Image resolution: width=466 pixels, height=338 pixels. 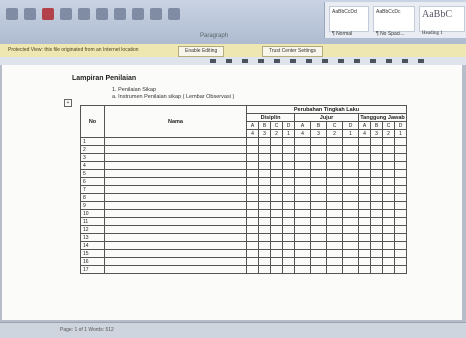 What do you see at coordinates (68, 103) in the screenshot?
I see `table-move-handle: +` at bounding box center [68, 103].